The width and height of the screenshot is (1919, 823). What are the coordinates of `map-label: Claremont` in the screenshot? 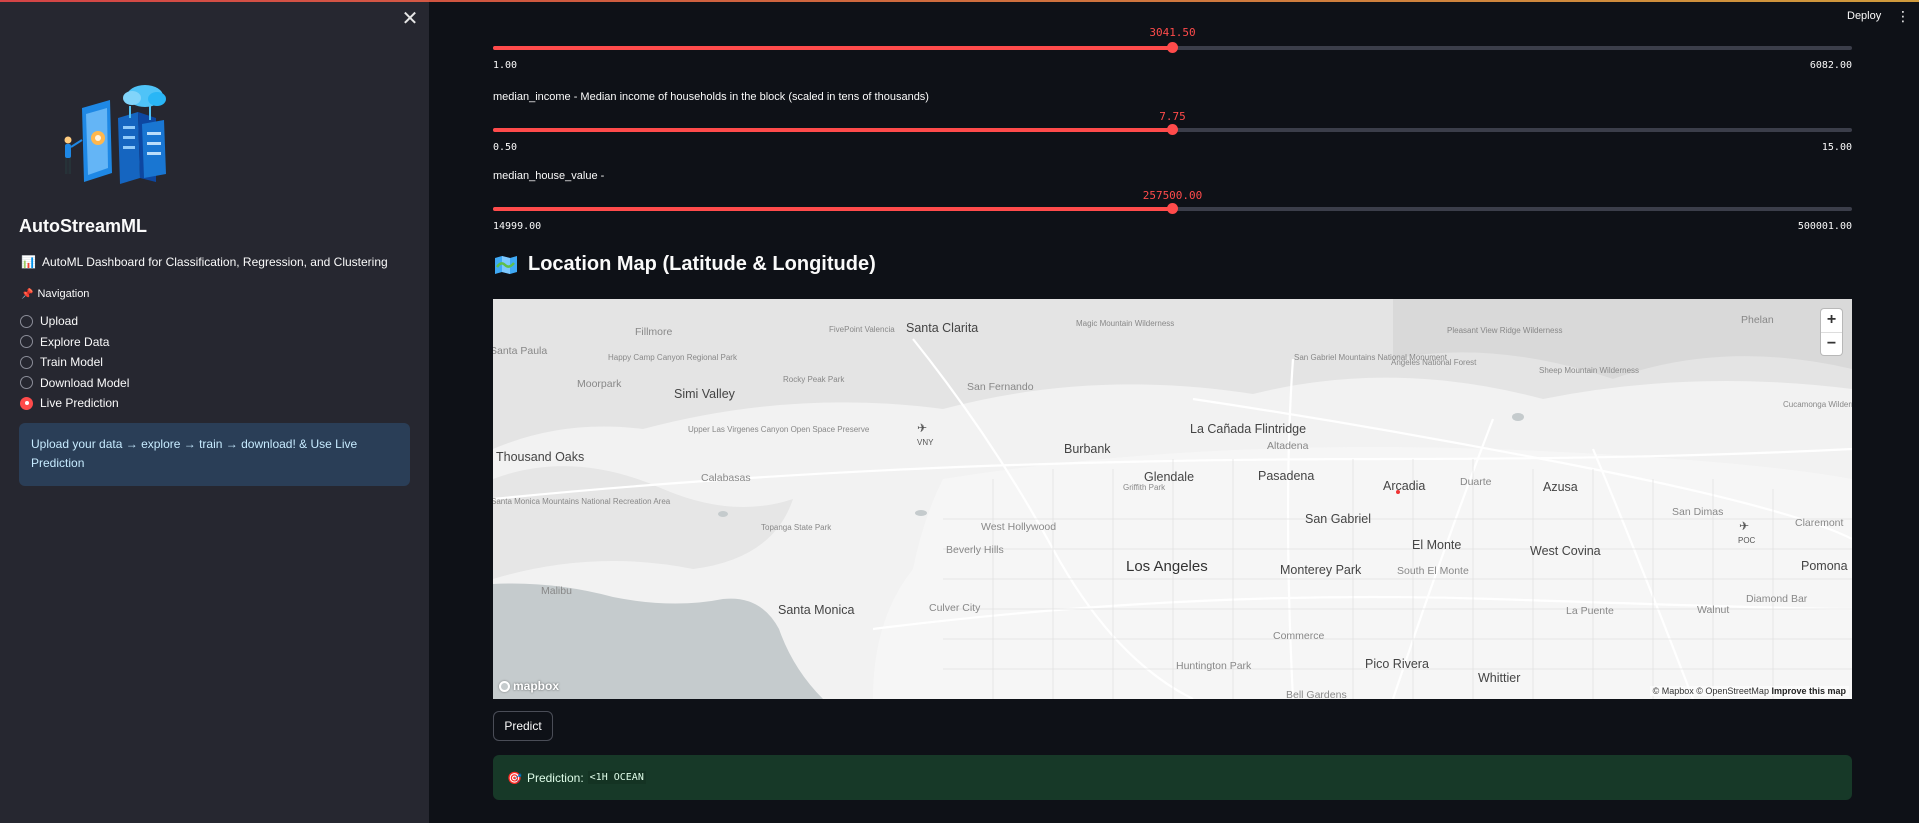 It's located at (1819, 523).